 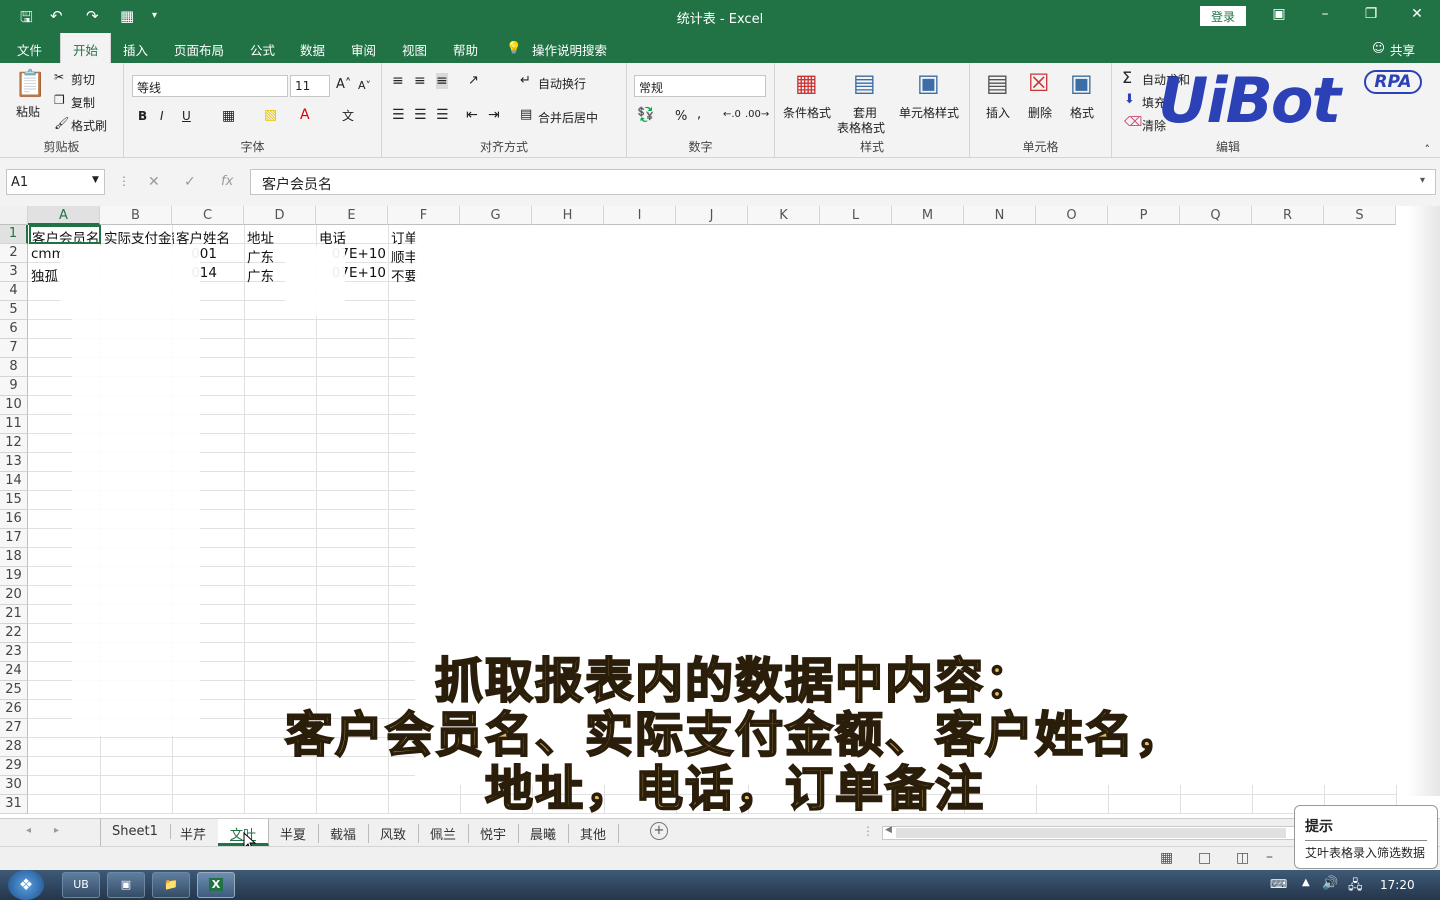 What do you see at coordinates (568, 215) in the screenshot?
I see `column-header-H: H` at bounding box center [568, 215].